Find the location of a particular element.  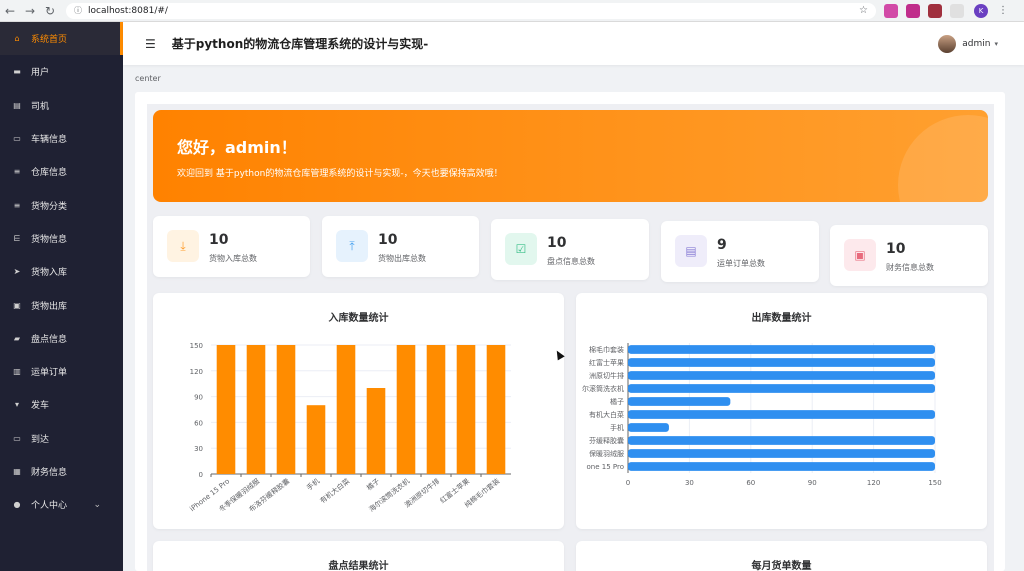

profile-icon: K is located at coordinates (981, 10).